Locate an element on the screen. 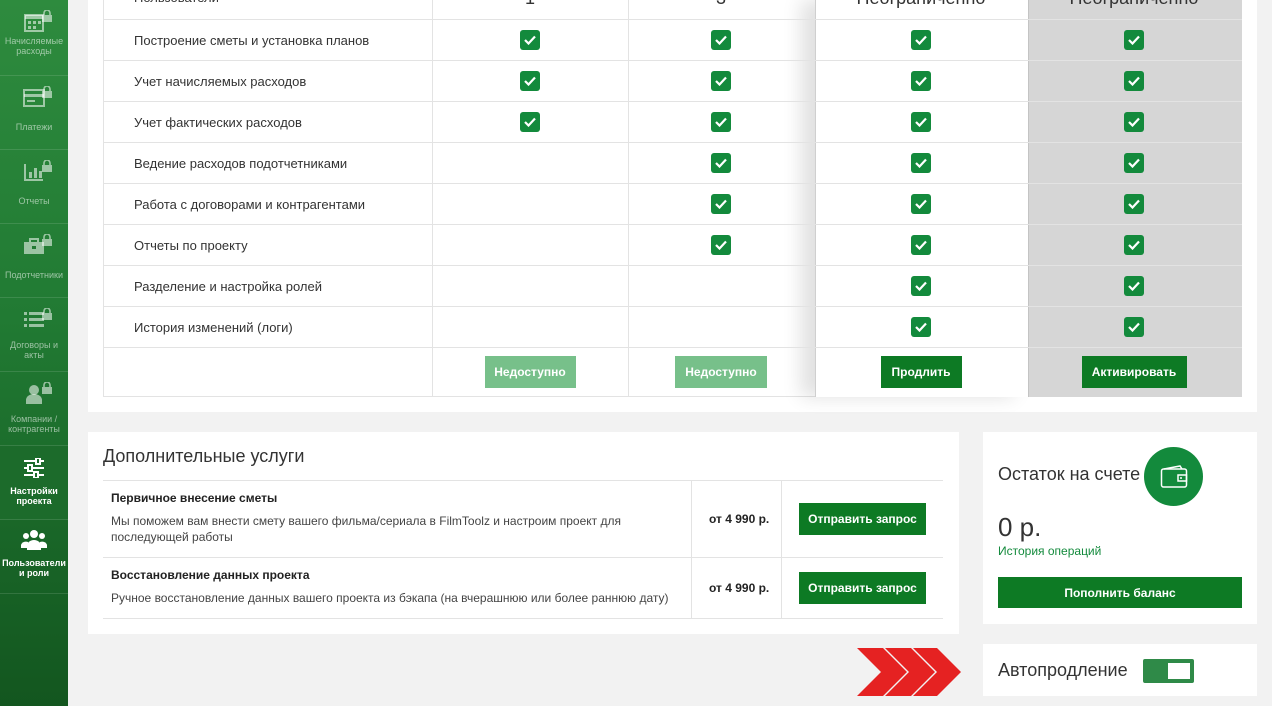 This screenshot has width=1272, height=706. sidebar-item-contracts: Договоры и акты is located at coordinates (34, 335).